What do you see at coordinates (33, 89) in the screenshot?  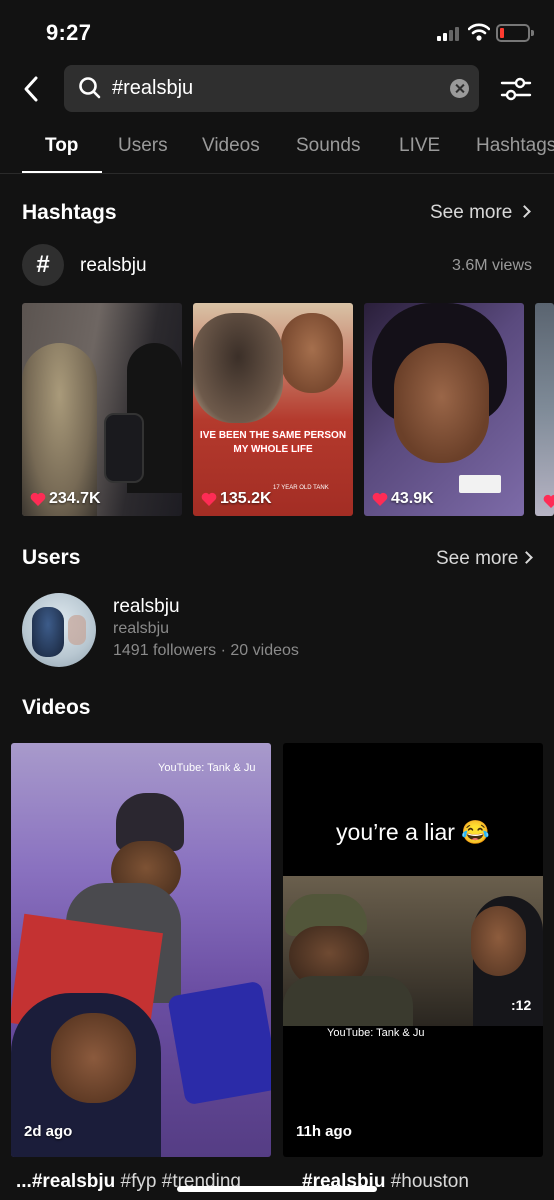 I see `back-arrow-icon` at bounding box center [33, 89].